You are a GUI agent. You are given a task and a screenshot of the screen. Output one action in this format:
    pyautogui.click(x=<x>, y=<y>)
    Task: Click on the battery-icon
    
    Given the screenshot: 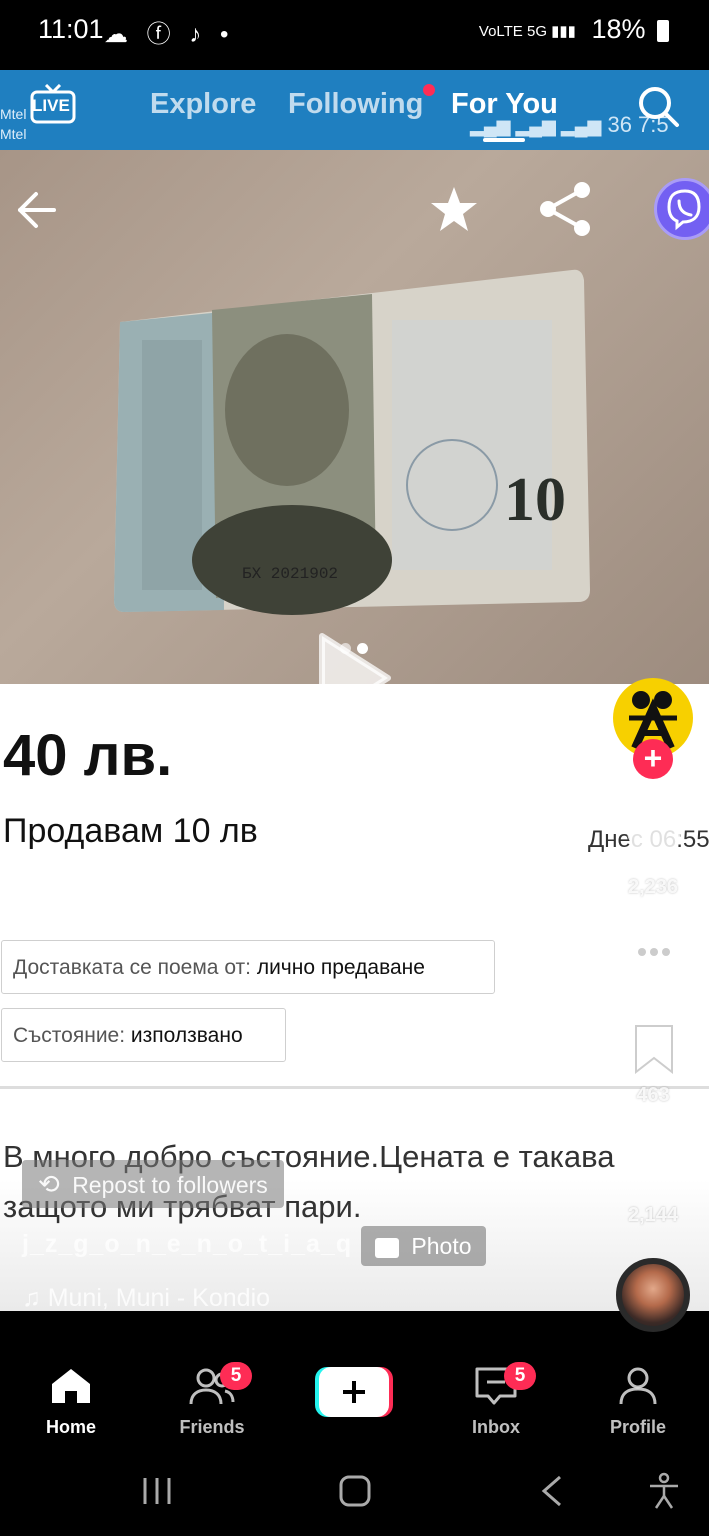 What is the action you would take?
    pyautogui.click(x=663, y=30)
    